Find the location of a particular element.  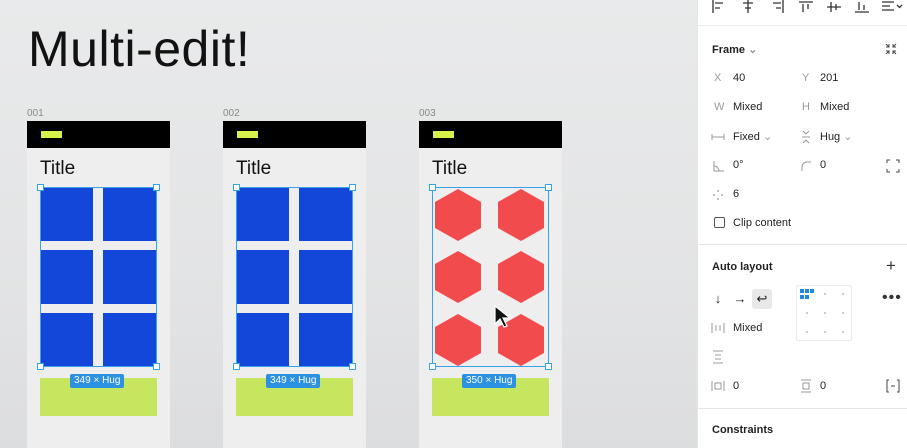

distribute-menu-icon is located at coordinates (892, 7).